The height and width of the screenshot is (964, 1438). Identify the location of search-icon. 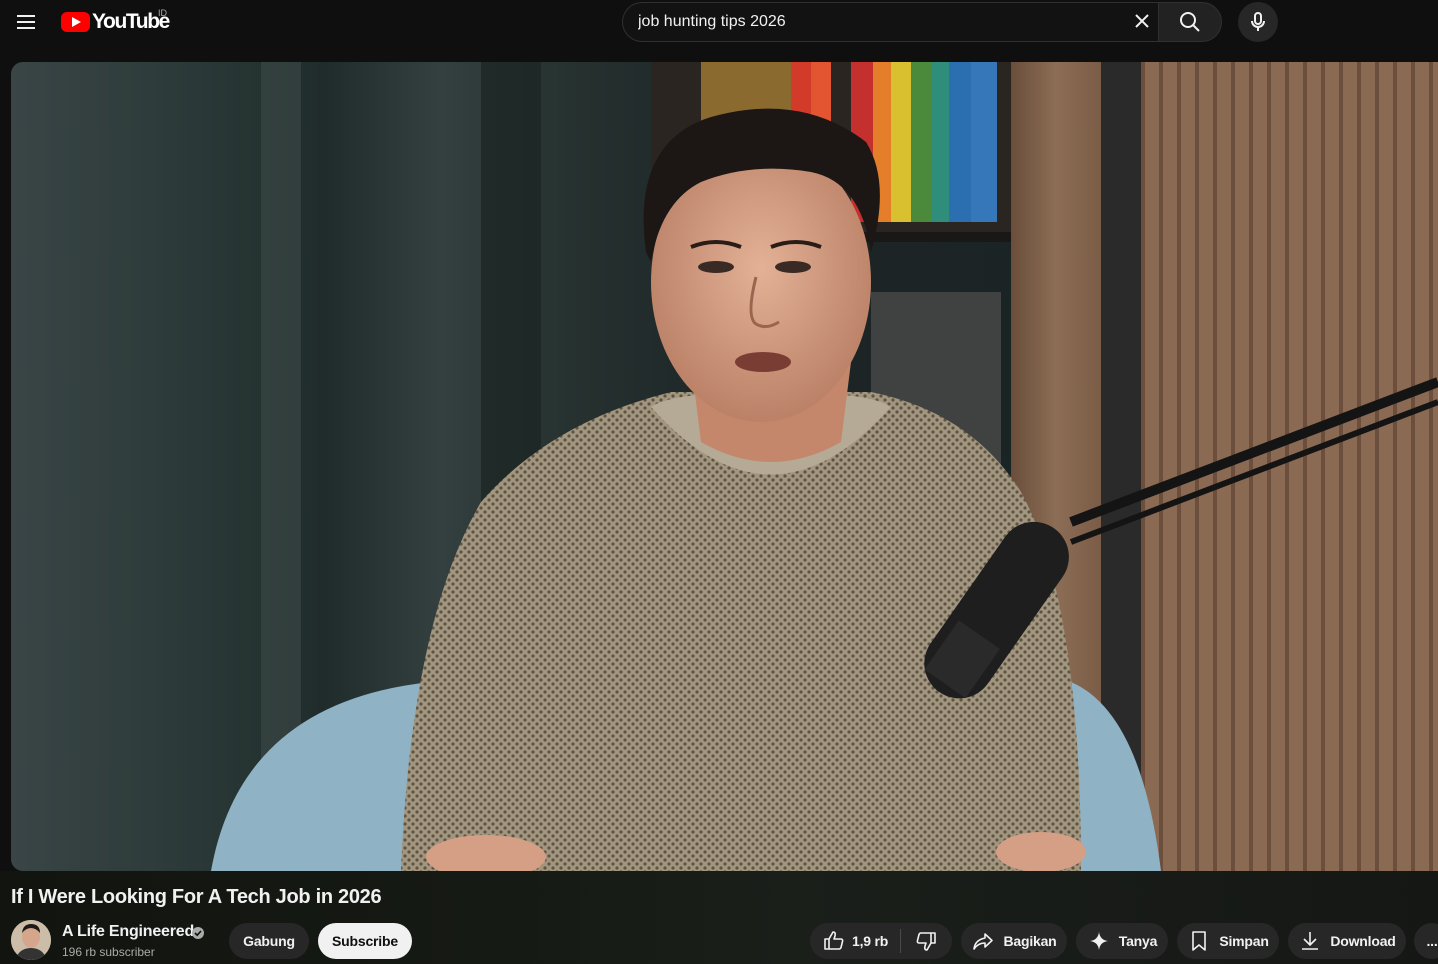
(1190, 22).